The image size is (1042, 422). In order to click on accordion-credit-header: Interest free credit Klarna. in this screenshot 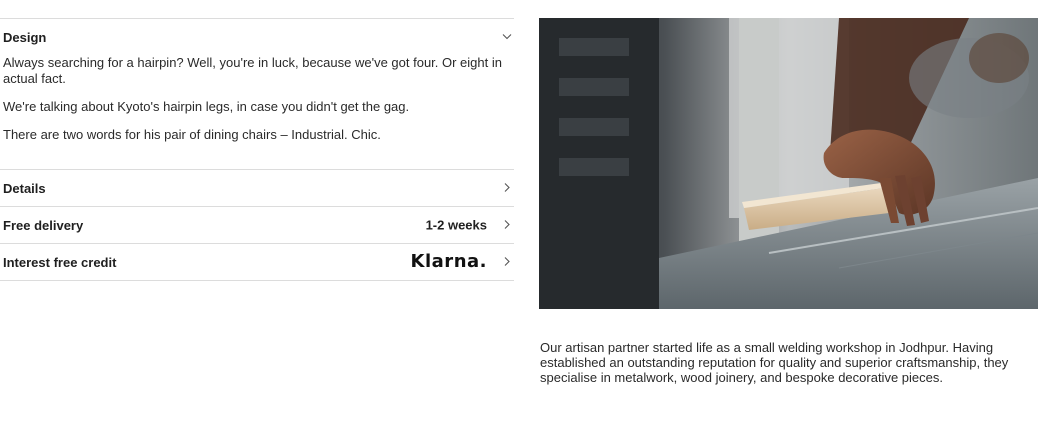, I will do `click(257, 262)`.